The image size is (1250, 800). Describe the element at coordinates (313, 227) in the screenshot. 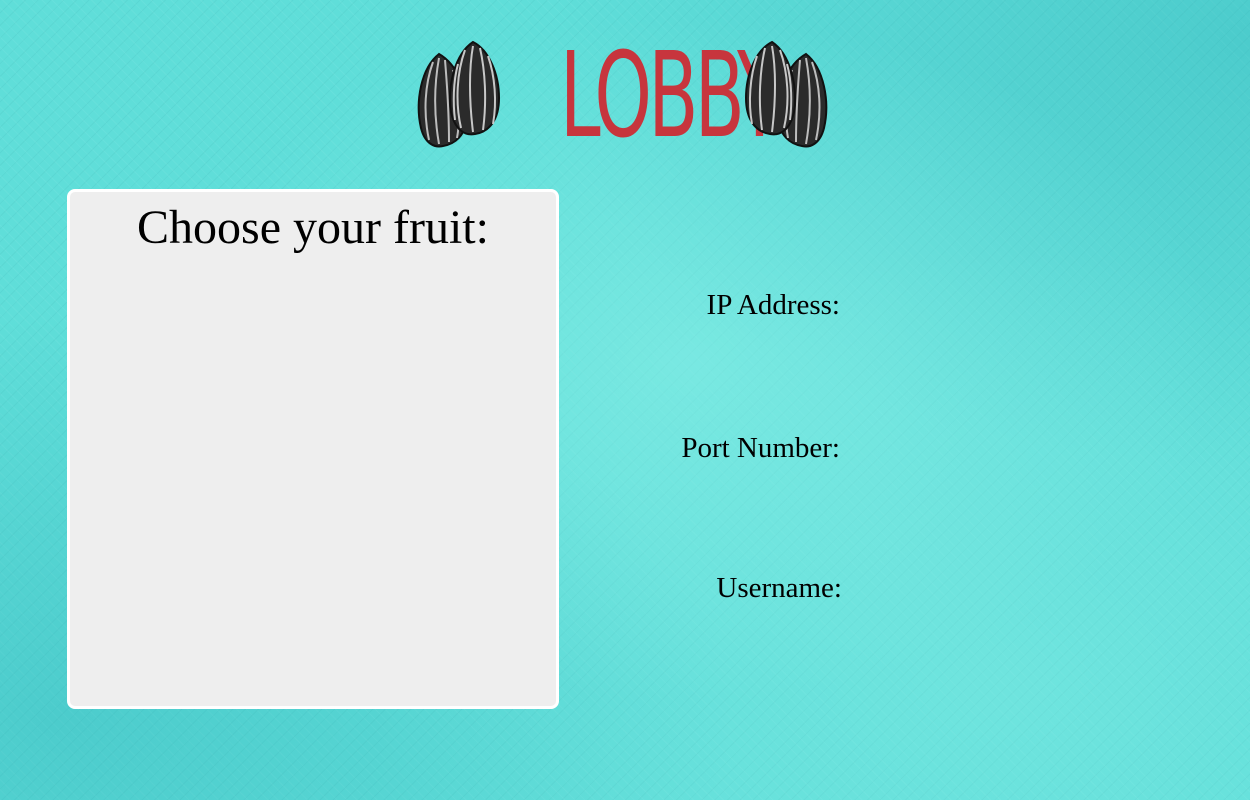

I see `fruit-panel-heading: Choose your fruit:` at that location.